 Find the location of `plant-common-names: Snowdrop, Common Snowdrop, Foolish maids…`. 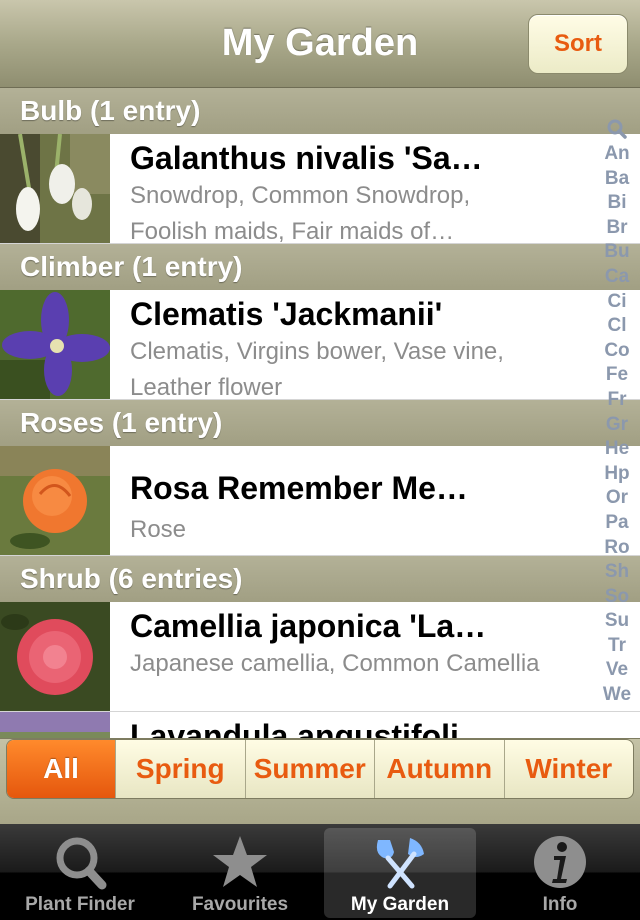

plant-common-names: Snowdrop, Common Snowdrop, Foolish maids… is located at coordinates (300, 213).